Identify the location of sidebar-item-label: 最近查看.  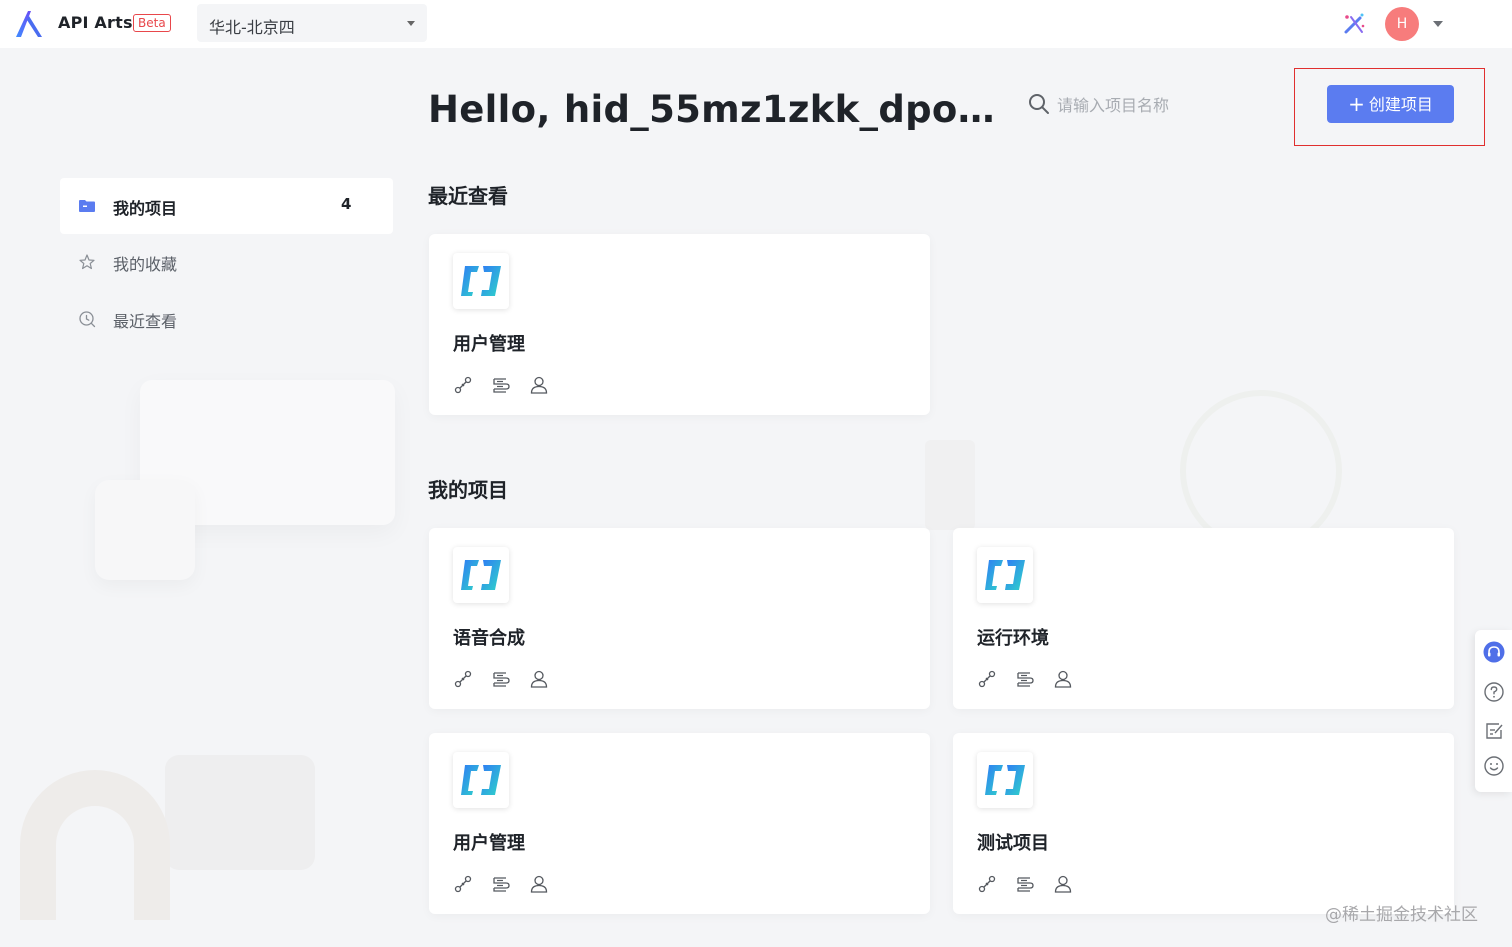
(145, 321).